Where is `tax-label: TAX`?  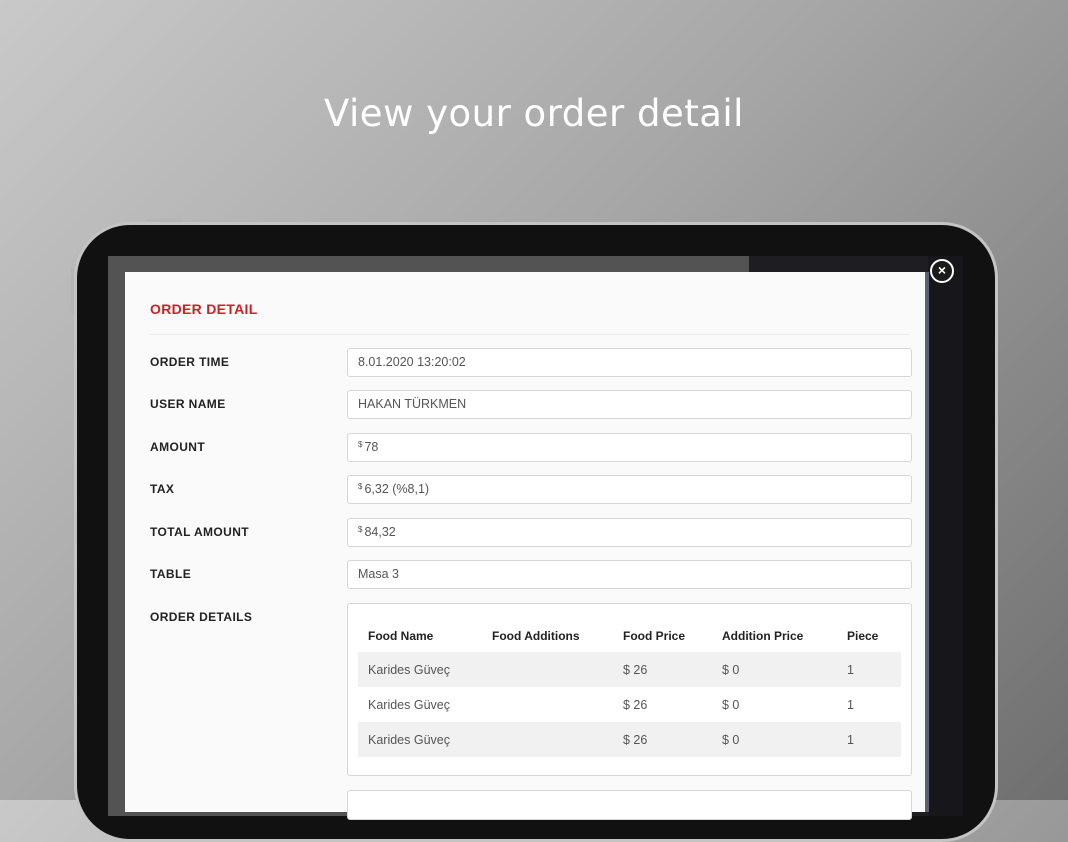
tax-label: TAX is located at coordinates (162, 489).